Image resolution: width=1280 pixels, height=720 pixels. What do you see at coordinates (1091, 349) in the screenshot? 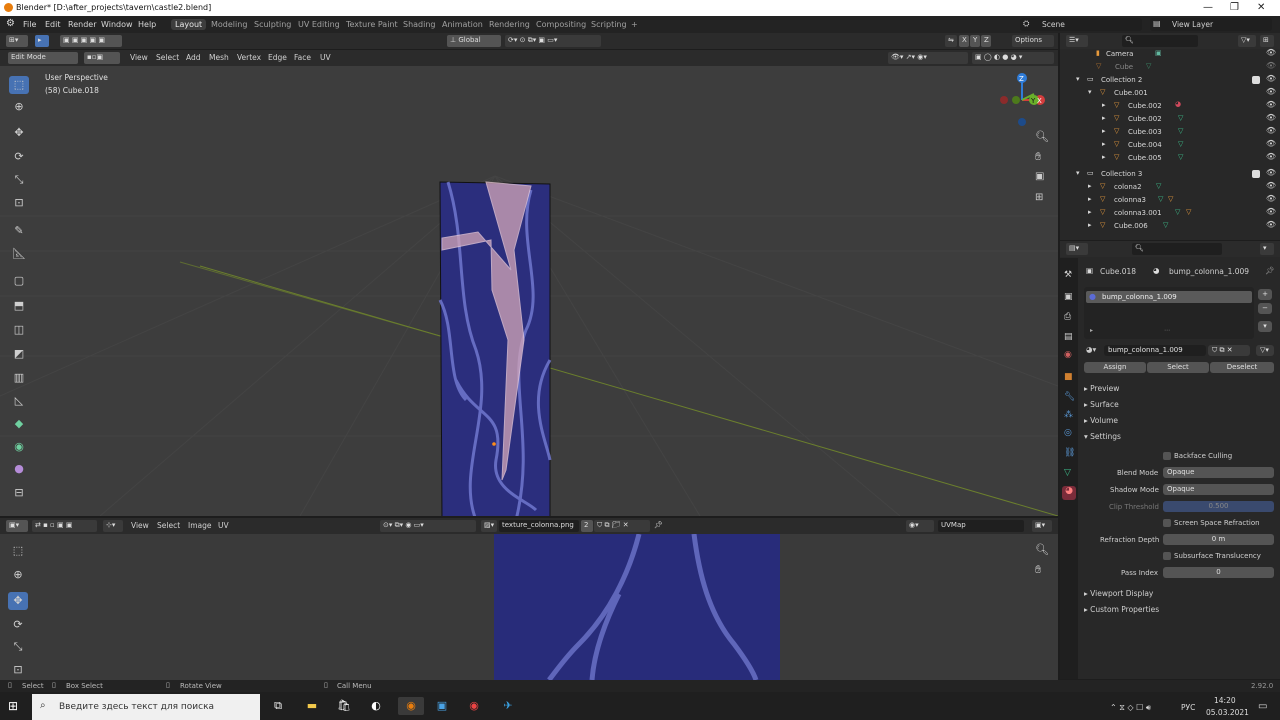
I see `material-browse-icon: ◕▾` at bounding box center [1091, 349].